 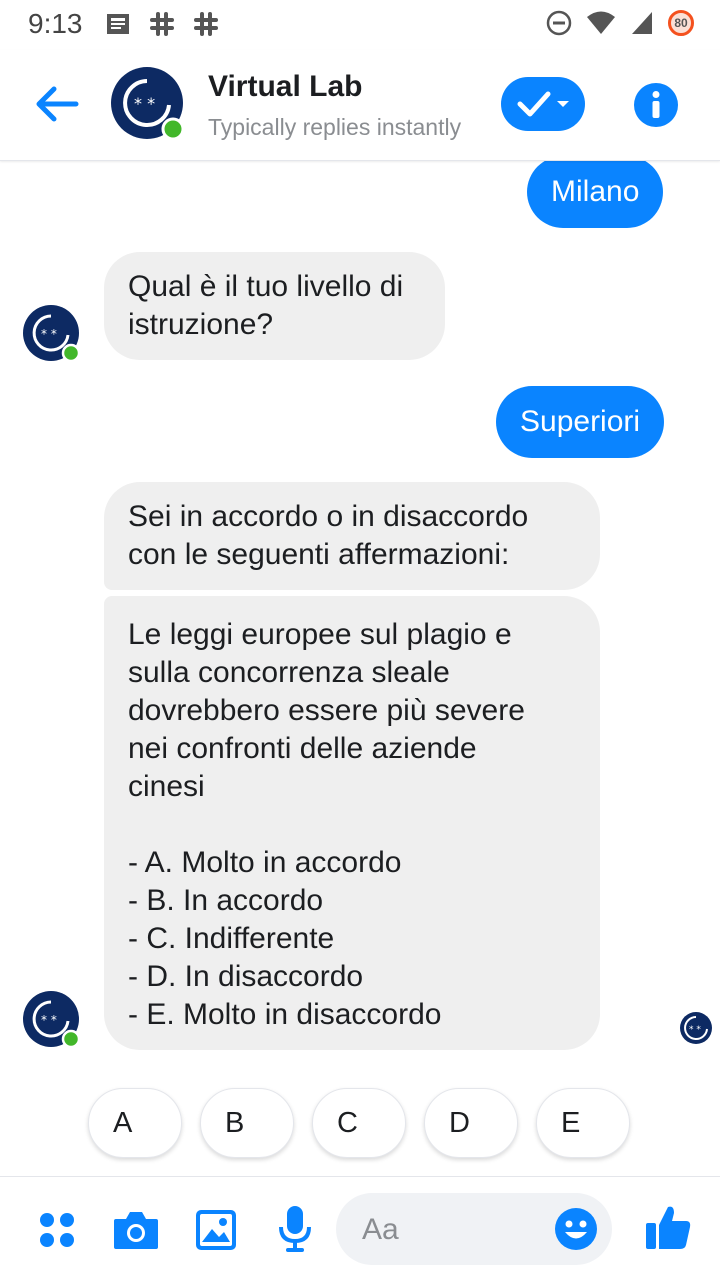 I want to click on do-not-disturb-icon, so click(x=559, y=23).